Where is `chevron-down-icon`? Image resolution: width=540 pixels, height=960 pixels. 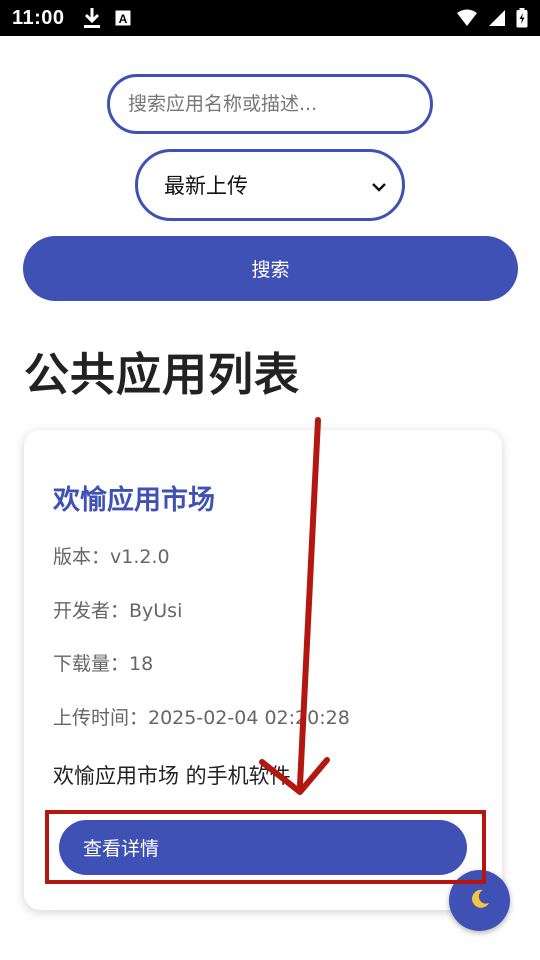 chevron-down-icon is located at coordinates (379, 185).